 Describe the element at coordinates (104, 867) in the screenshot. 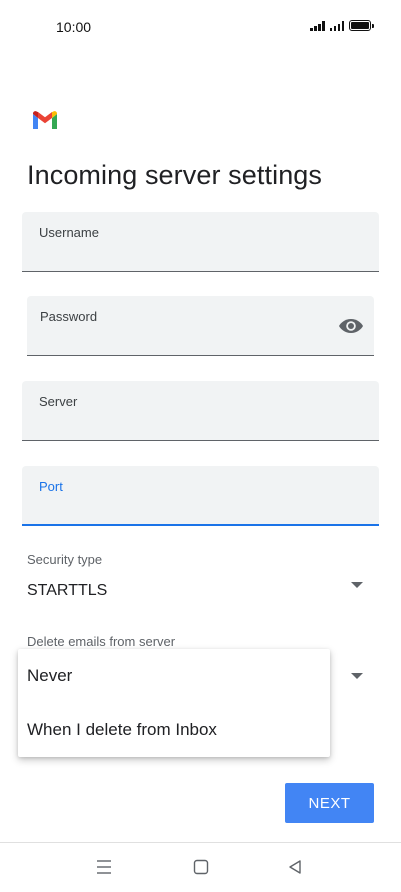

I see `menu-icon` at that location.